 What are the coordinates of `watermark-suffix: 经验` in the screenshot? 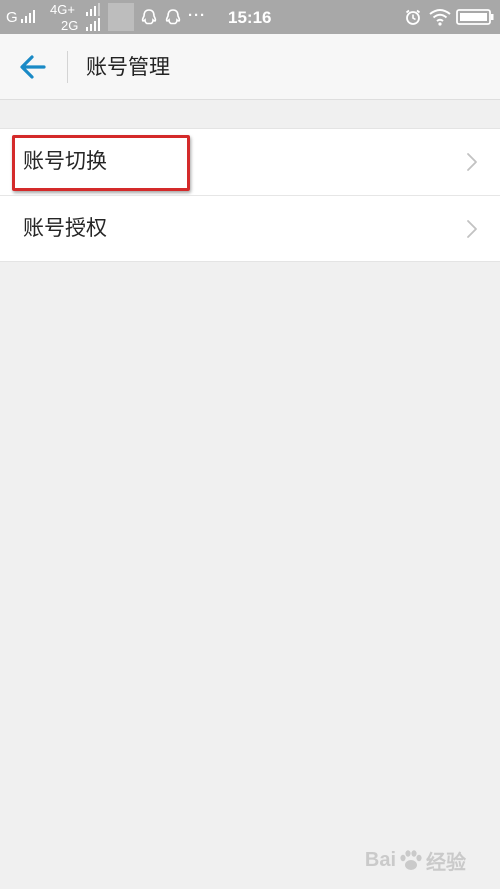 It's located at (446, 863).